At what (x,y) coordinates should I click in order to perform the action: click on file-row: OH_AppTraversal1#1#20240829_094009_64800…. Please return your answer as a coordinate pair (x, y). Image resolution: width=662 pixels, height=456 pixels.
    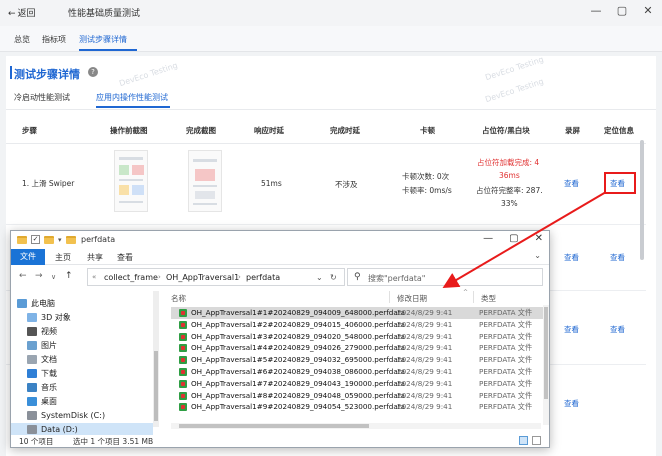
    Looking at the image, I should click on (357, 313).